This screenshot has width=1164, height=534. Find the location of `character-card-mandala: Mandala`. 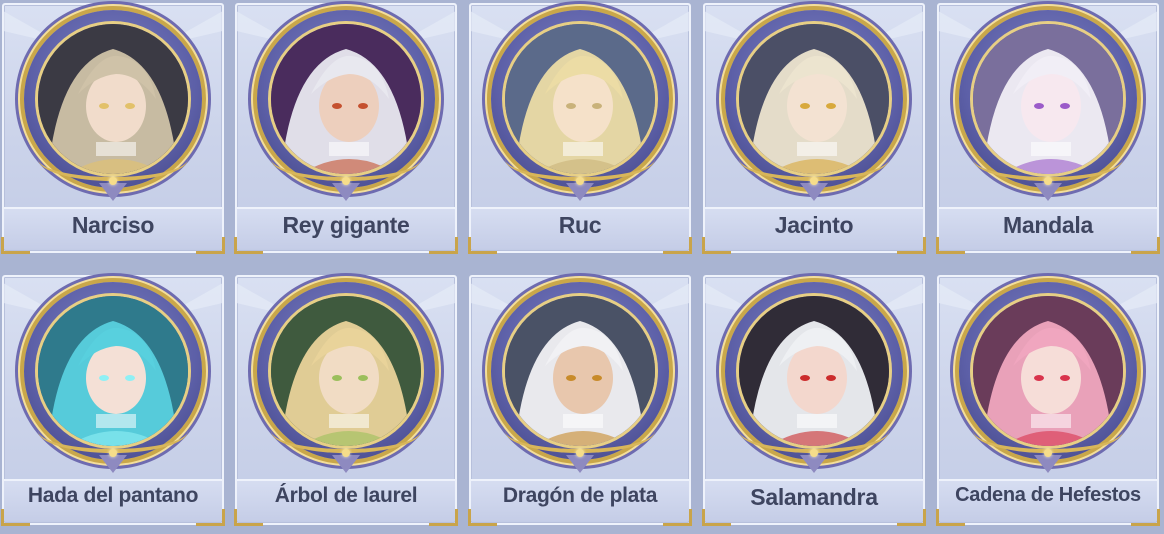

character-card-mandala: Mandala is located at coordinates (1048, 128).